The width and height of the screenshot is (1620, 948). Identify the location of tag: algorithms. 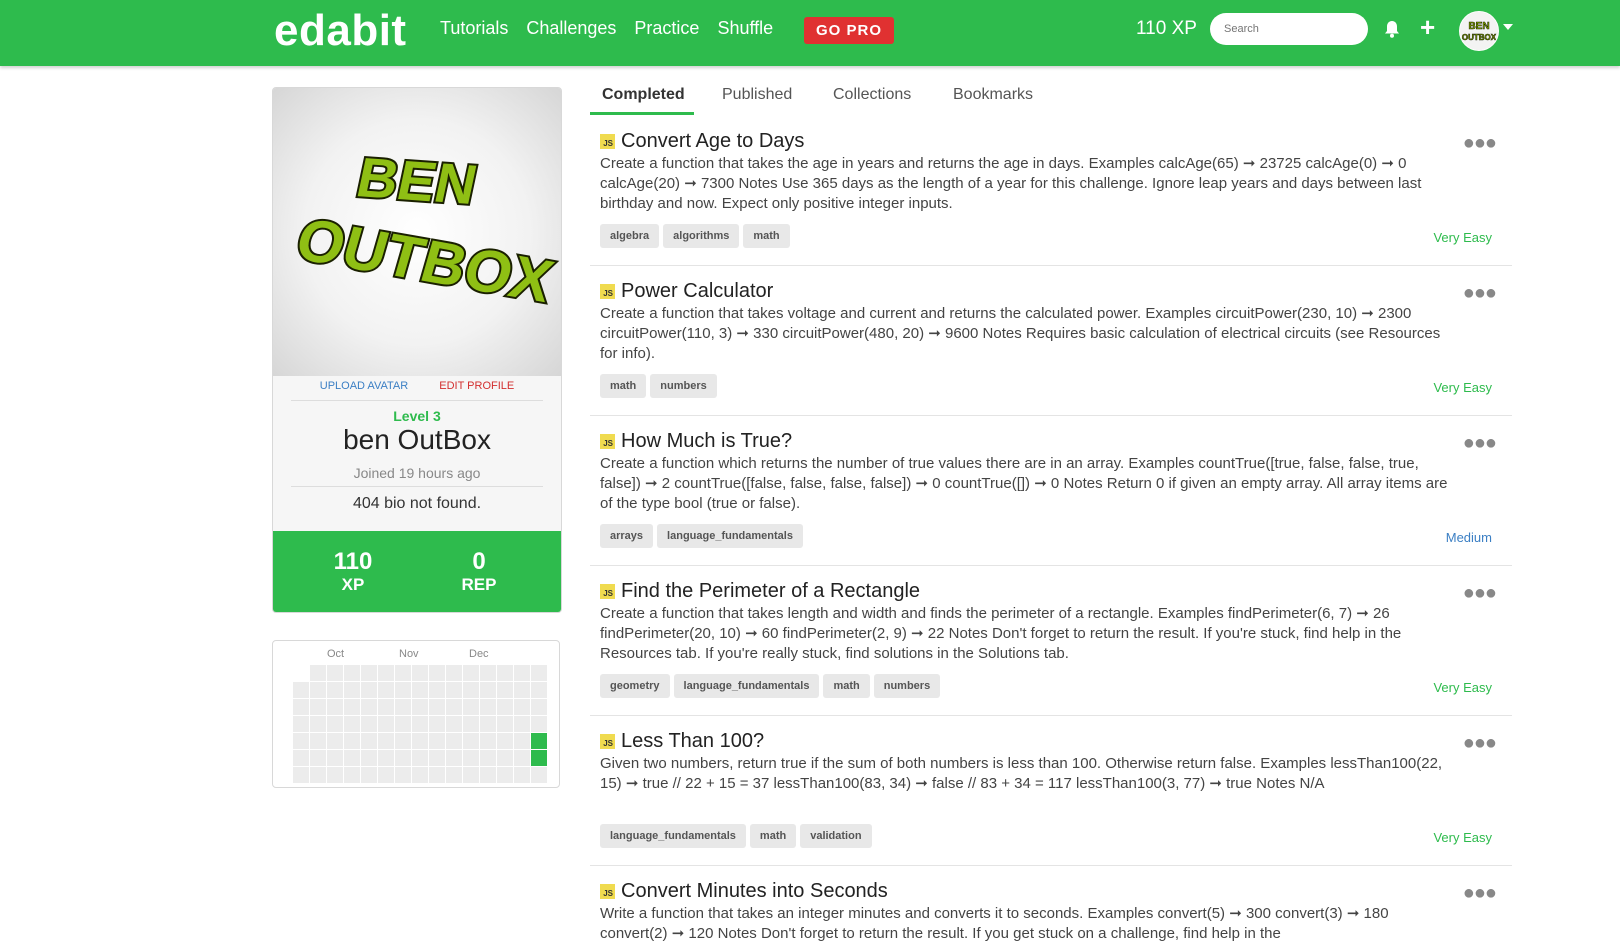
(701, 236).